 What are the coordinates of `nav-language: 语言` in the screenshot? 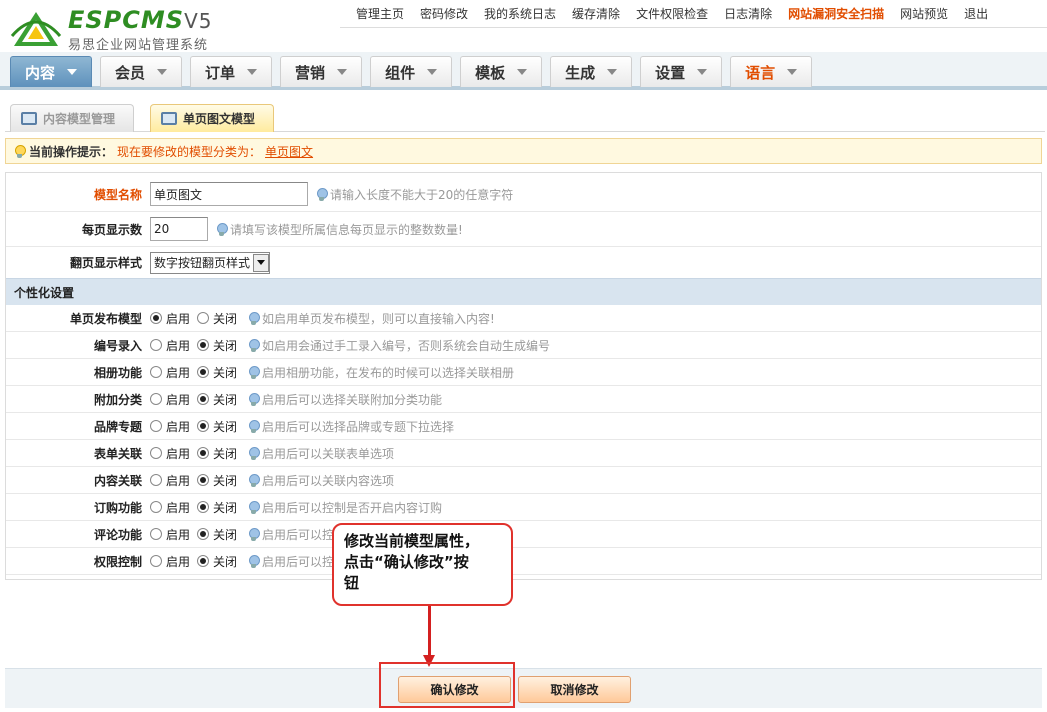 It's located at (771, 71).